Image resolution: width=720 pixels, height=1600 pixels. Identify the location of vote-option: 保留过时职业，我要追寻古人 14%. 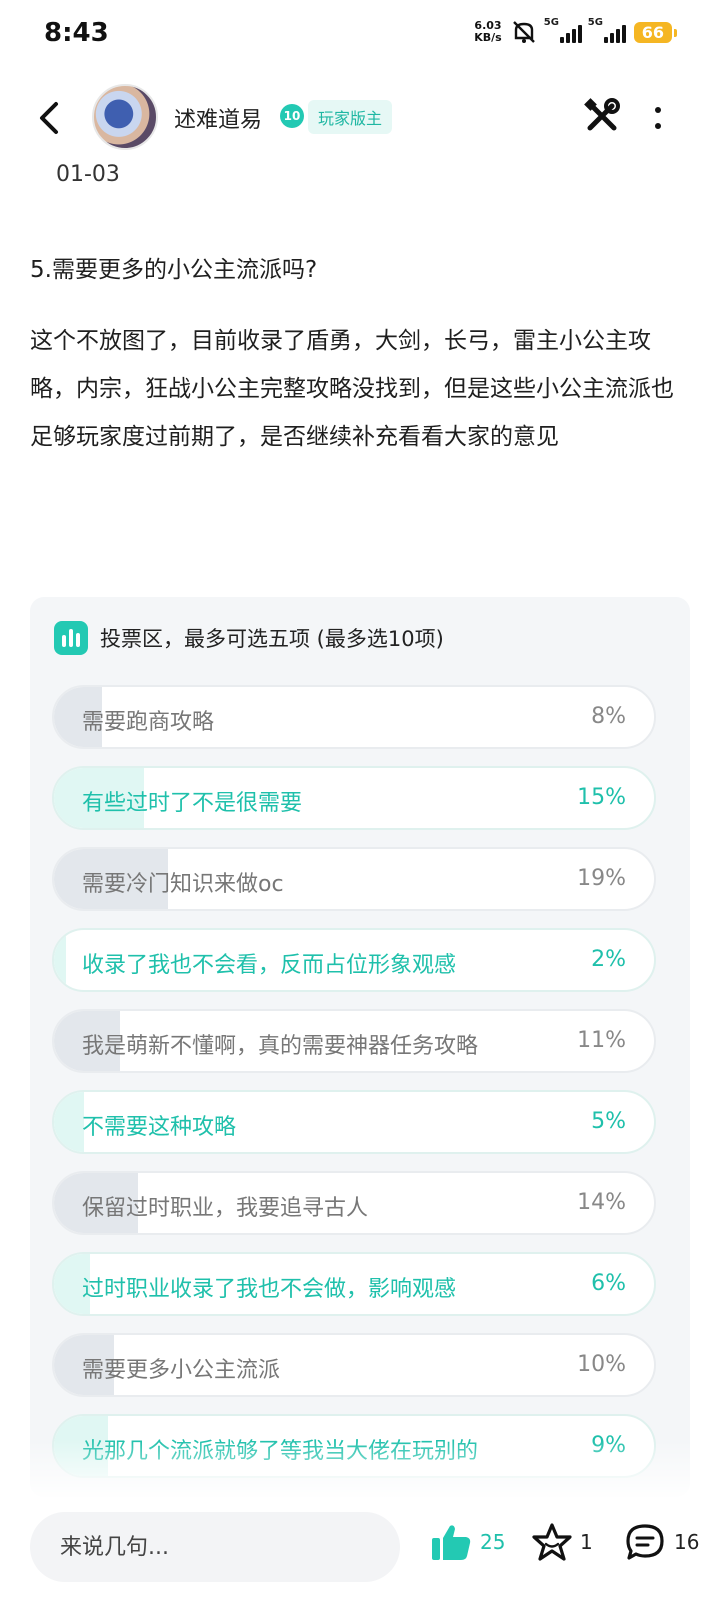
(354, 1203).